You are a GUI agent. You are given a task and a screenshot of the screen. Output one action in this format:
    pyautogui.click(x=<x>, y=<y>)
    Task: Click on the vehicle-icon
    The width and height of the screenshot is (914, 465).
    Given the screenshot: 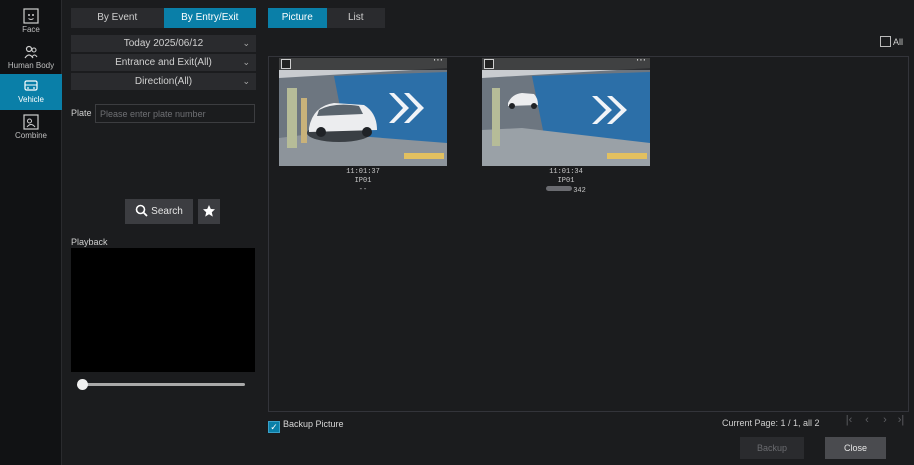 What is the action you would take?
    pyautogui.click(x=31, y=85)
    